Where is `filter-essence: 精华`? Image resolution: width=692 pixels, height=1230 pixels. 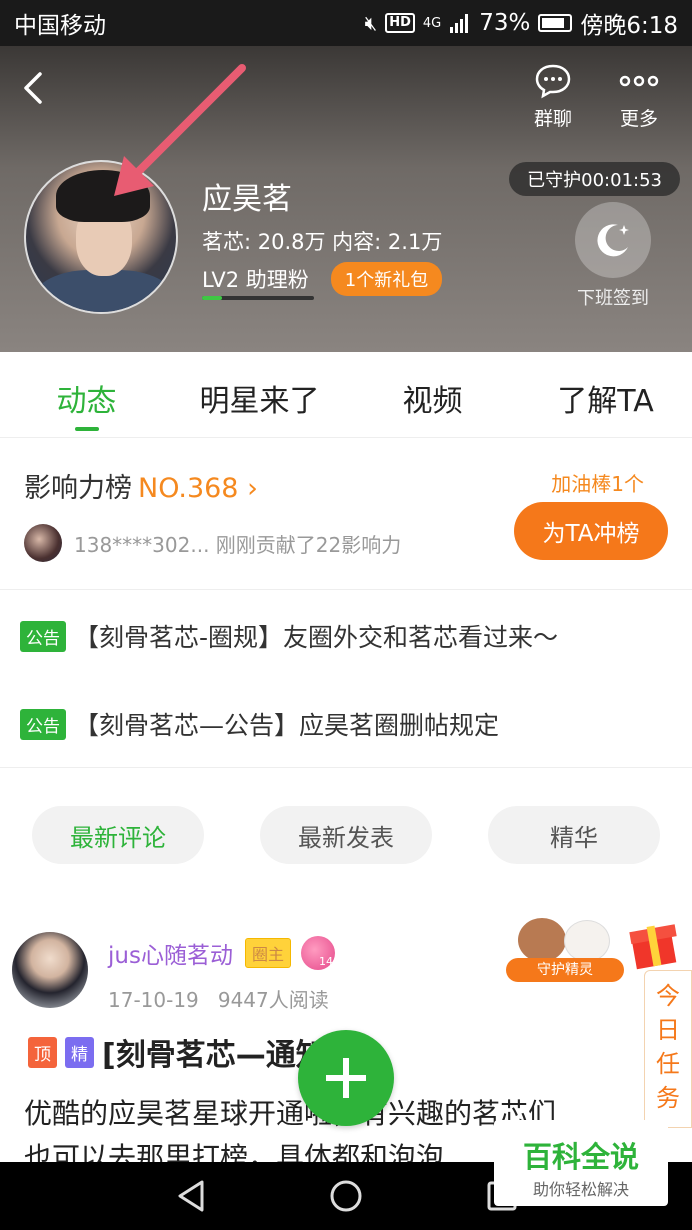 filter-essence: 精华 is located at coordinates (574, 835).